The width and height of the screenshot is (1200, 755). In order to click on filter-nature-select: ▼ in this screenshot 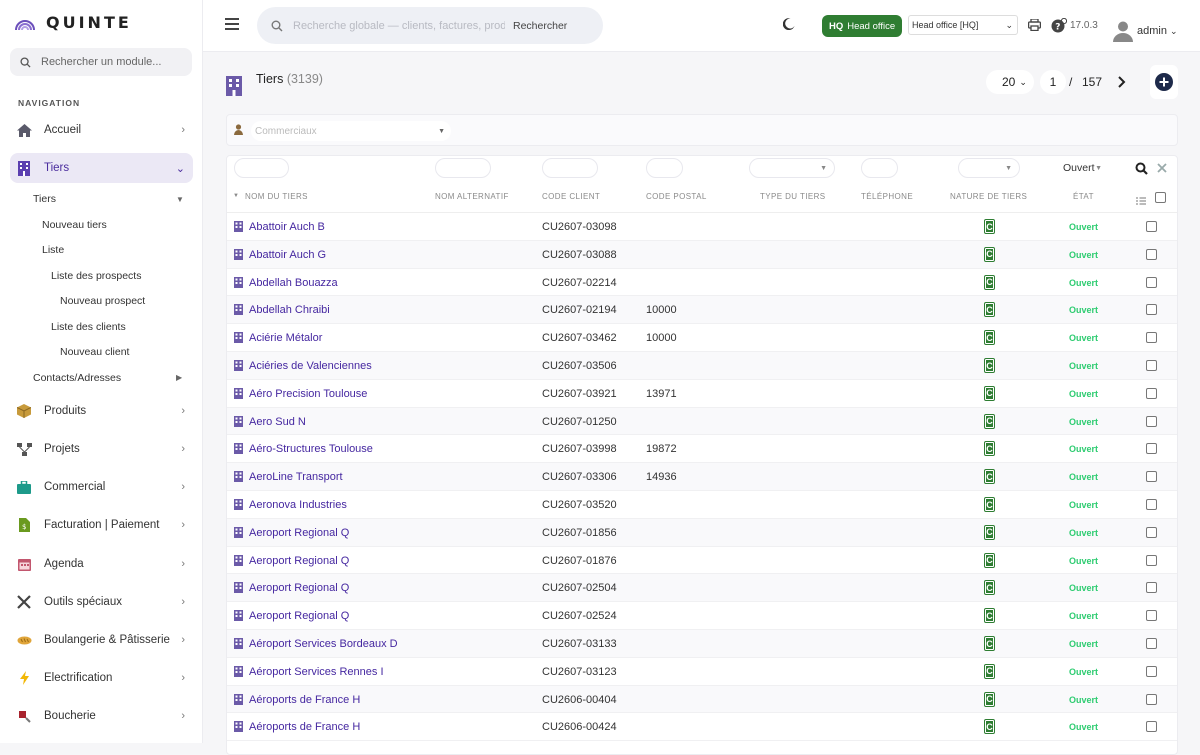, I will do `click(989, 168)`.